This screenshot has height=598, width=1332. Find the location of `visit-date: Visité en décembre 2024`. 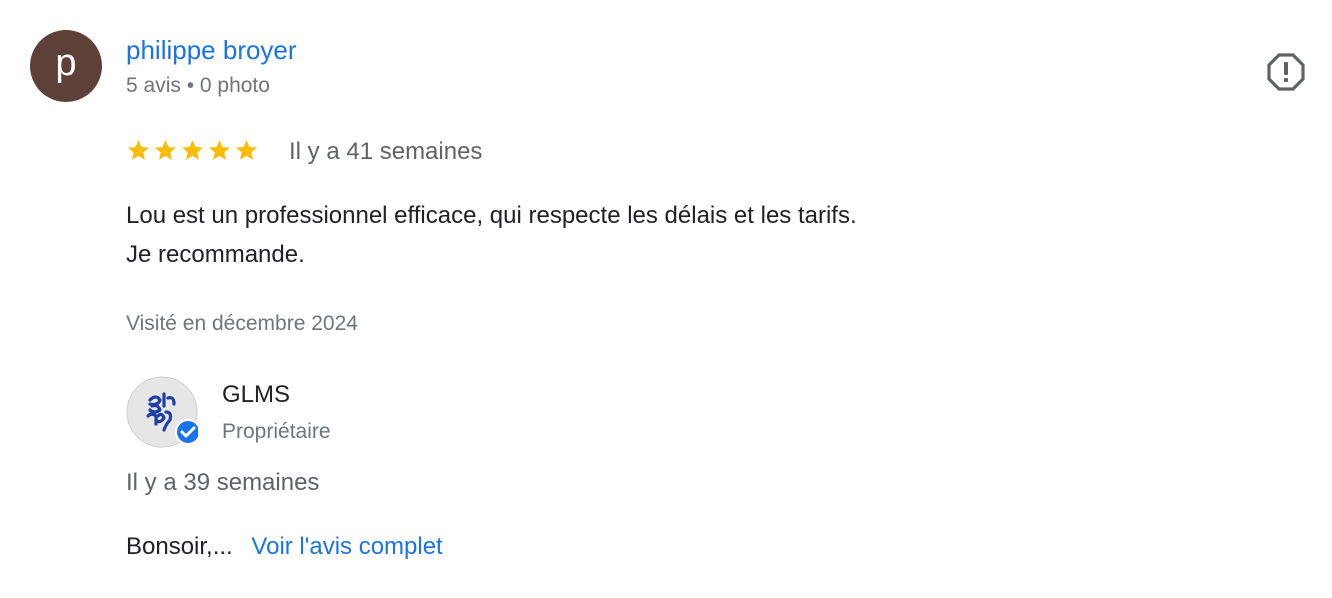

visit-date: Visité en décembre 2024 is located at coordinates (242, 323).